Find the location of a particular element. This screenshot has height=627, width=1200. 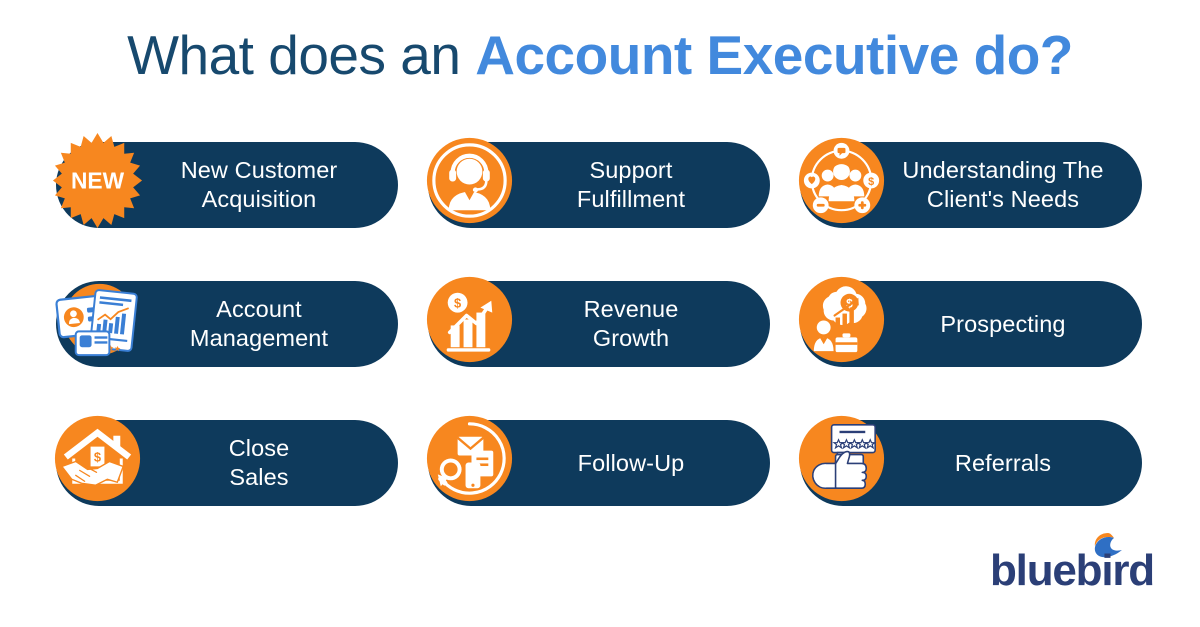

card-label: Follow-Up is located at coordinates (631, 463).